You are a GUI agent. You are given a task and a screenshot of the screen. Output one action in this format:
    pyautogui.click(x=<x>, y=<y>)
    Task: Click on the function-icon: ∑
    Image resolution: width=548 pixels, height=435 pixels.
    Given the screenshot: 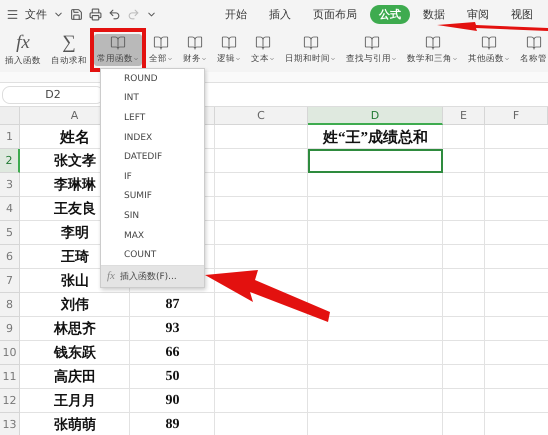 What is the action you would take?
    pyautogui.click(x=69, y=43)
    